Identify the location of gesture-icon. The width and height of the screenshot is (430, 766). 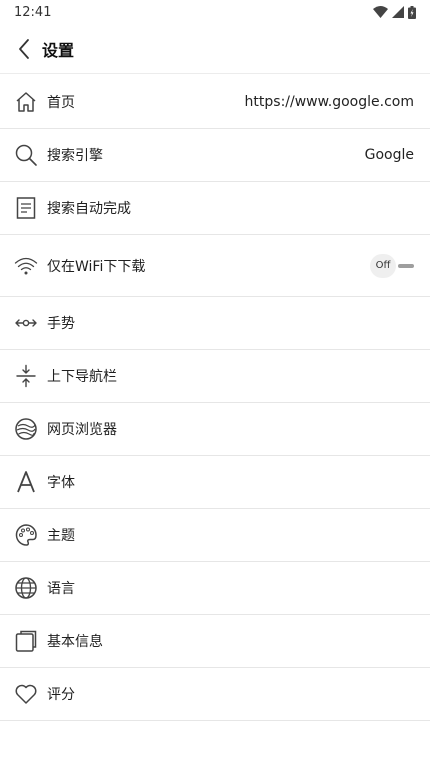
(26, 323).